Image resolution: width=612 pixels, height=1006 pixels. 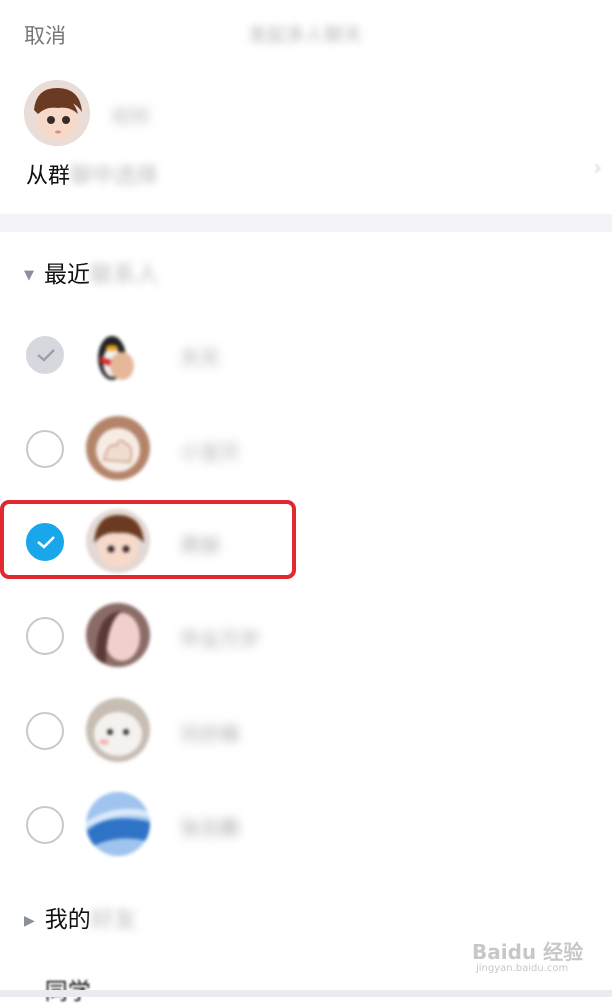 I want to click on hand-avatar-icon, so click(x=118, y=448).